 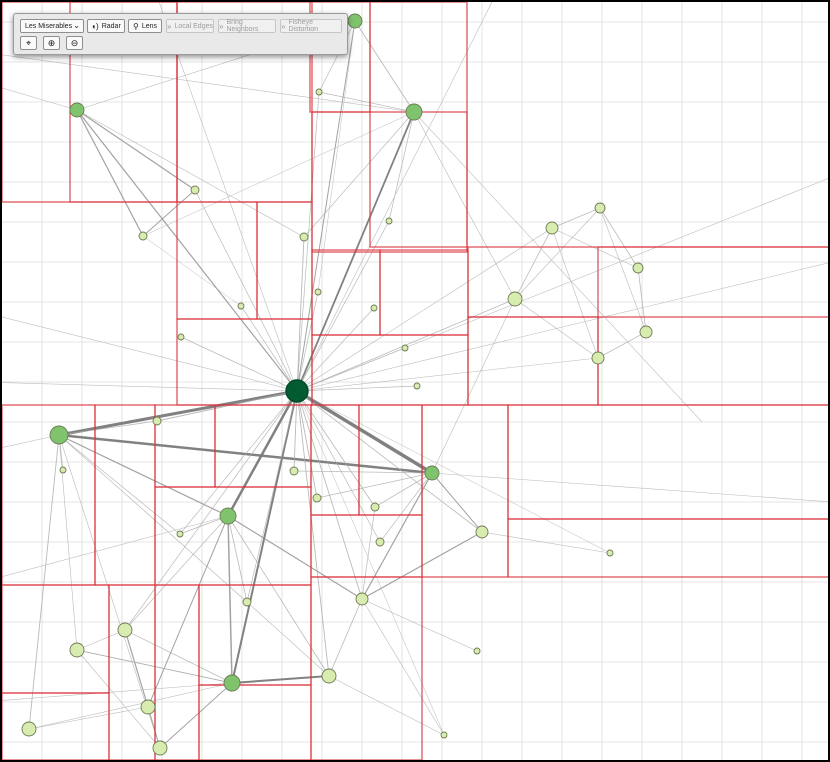 What do you see at coordinates (28, 43) in the screenshot?
I see `recenter-button: ⌖` at bounding box center [28, 43].